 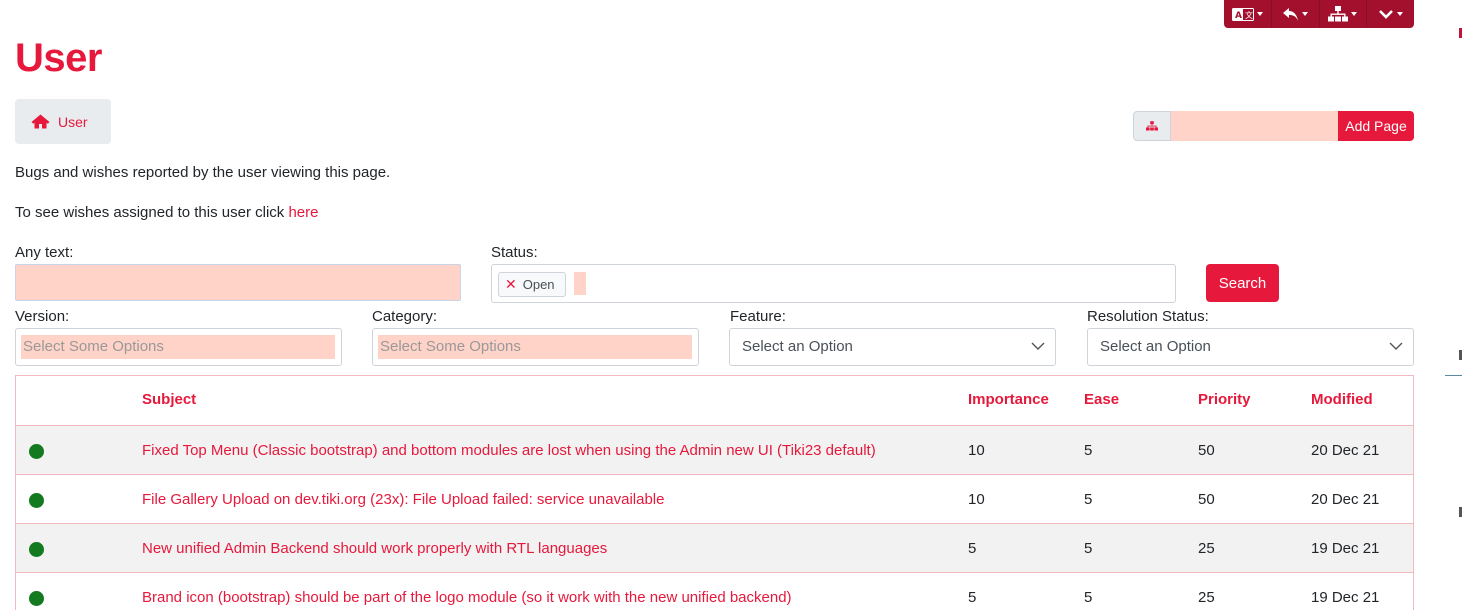 I want to click on top-toolbar: A 文, so click(x=1319, y=14).